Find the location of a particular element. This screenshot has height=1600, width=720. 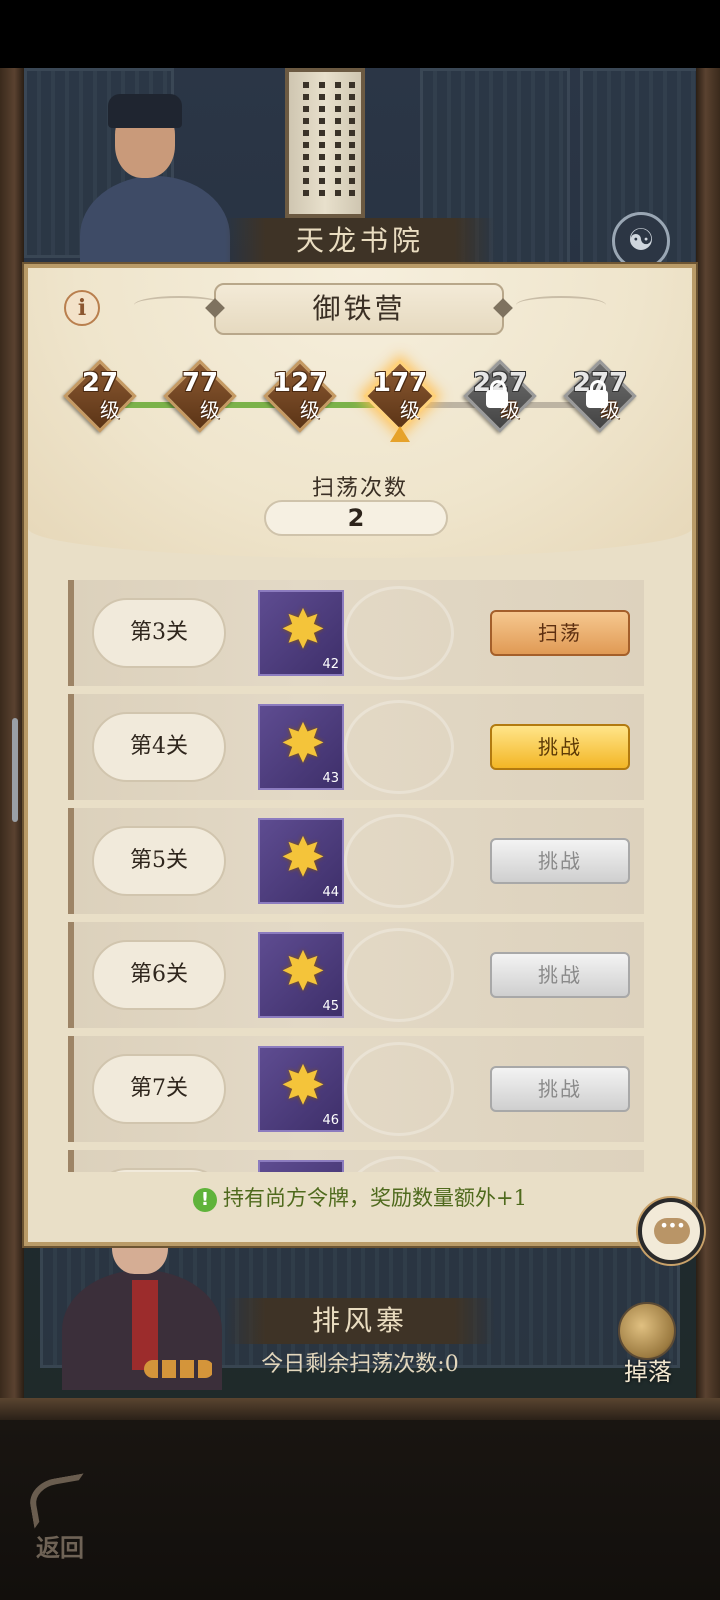

reward-item: ✸ 44 is located at coordinates (301, 861).